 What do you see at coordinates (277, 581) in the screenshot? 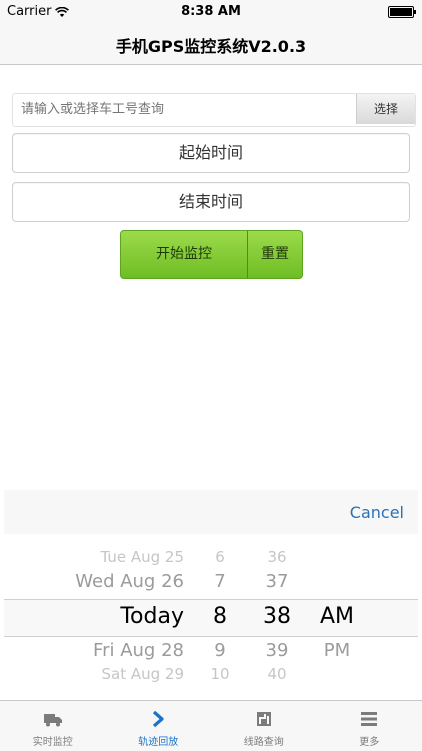
I see `picker-minute-option: 37` at bounding box center [277, 581].